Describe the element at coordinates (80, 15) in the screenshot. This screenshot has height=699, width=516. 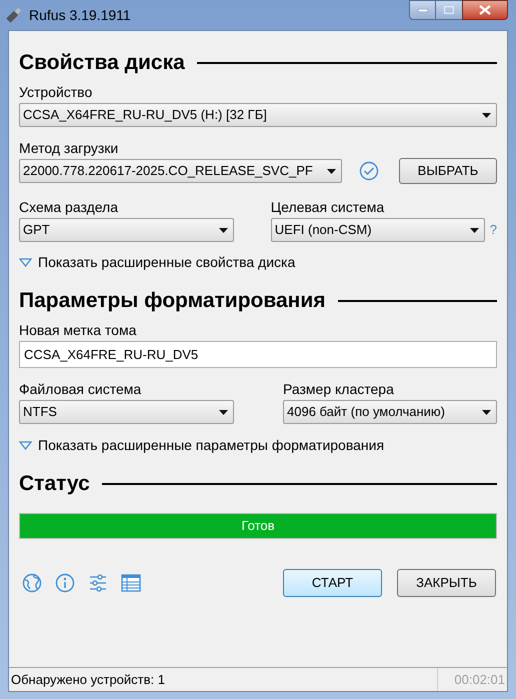
I see `window-title: Rufus 3.19.1911` at that location.